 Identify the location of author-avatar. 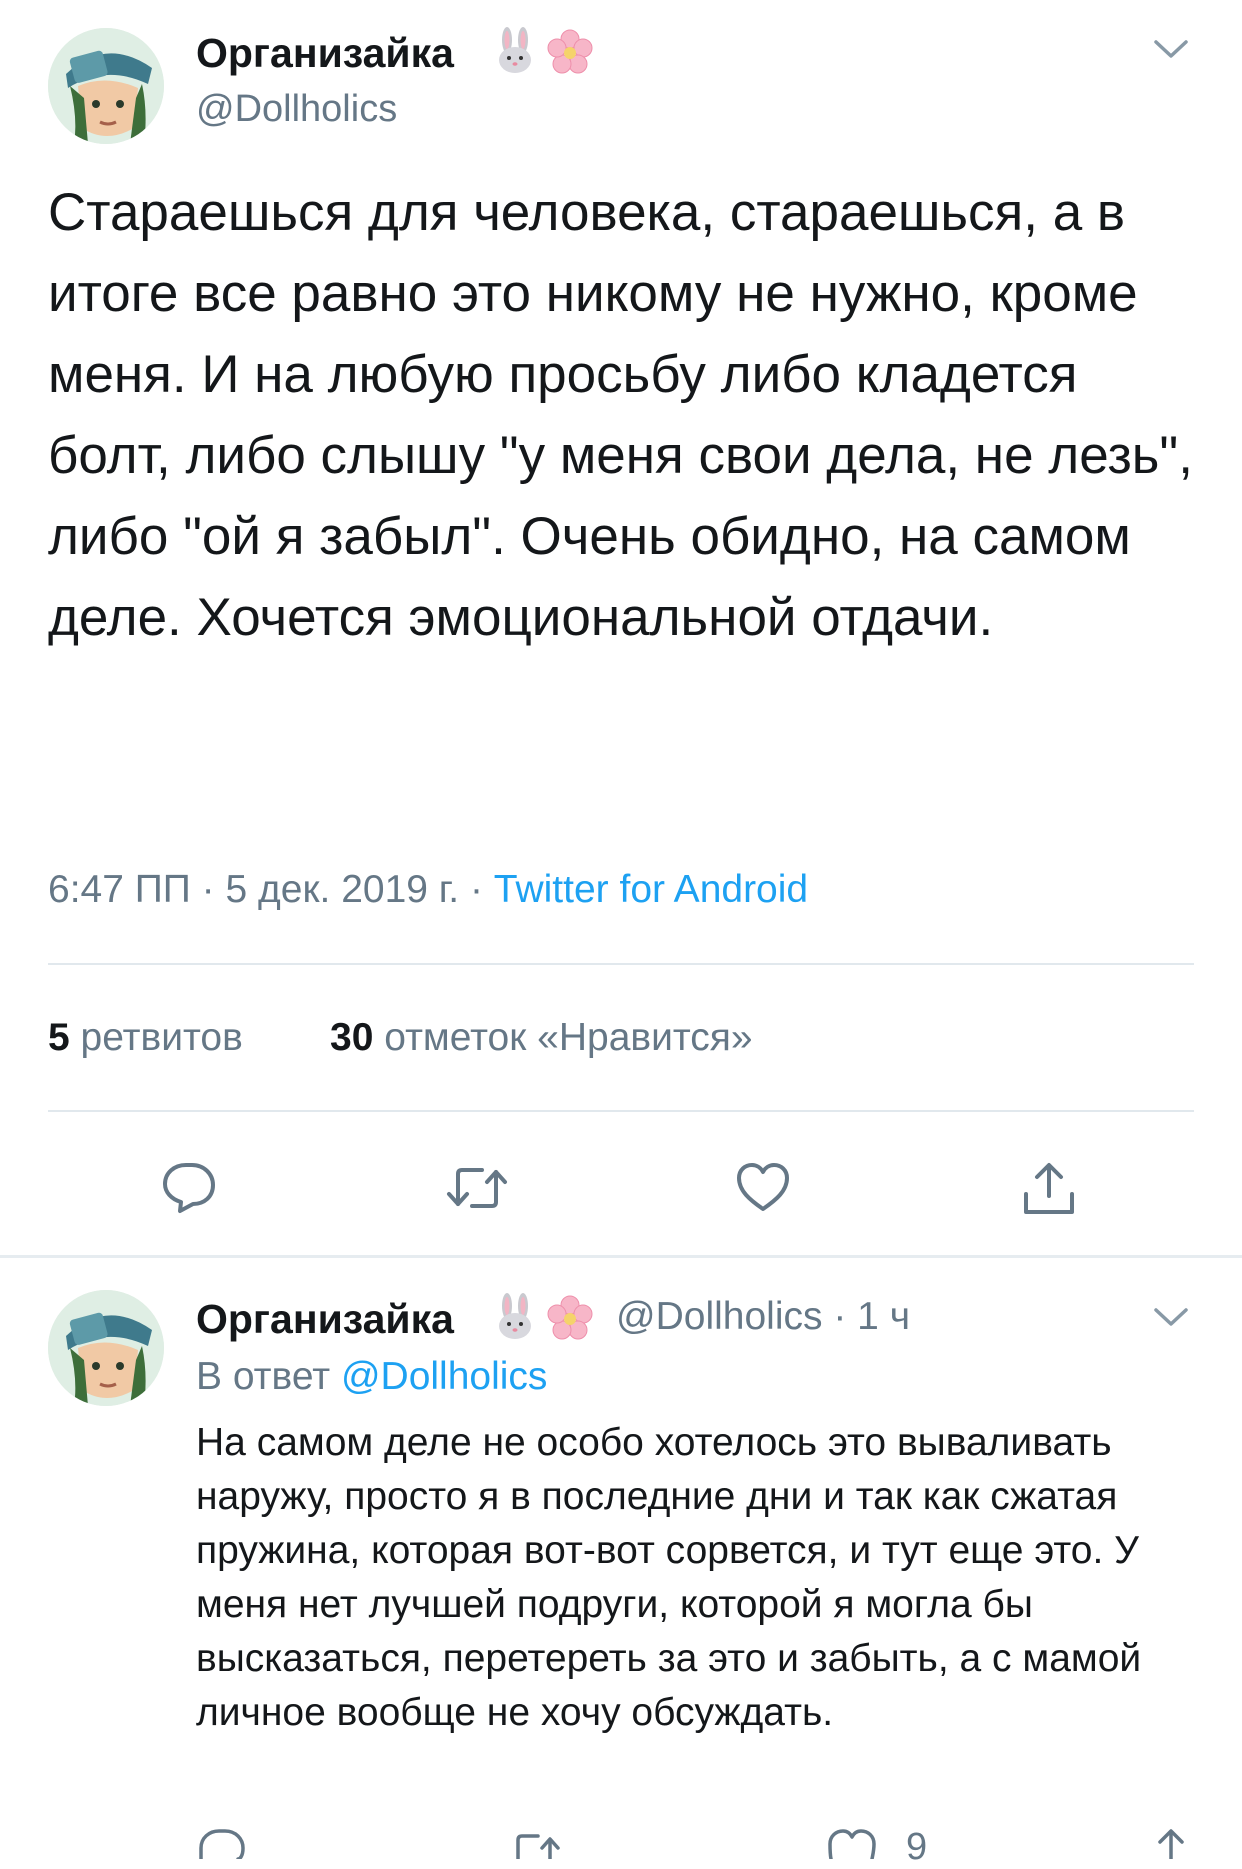
(106, 86).